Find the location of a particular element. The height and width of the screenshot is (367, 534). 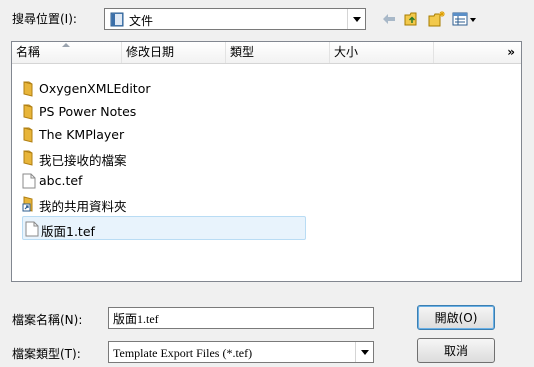

list-item-label: 我的共用資料夾 is located at coordinates (83, 206).